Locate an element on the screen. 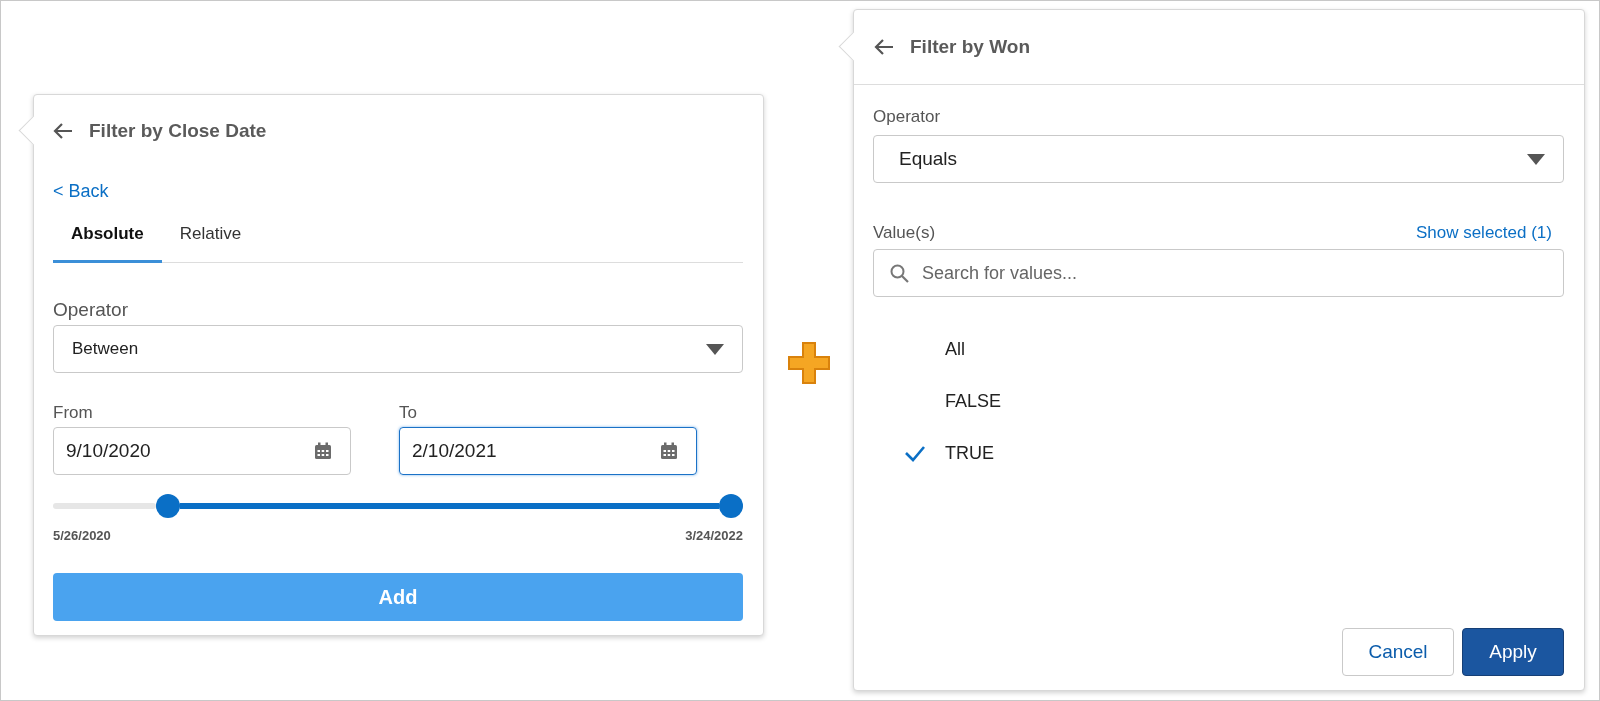  date-field: 2/10/2021 is located at coordinates (548, 451).